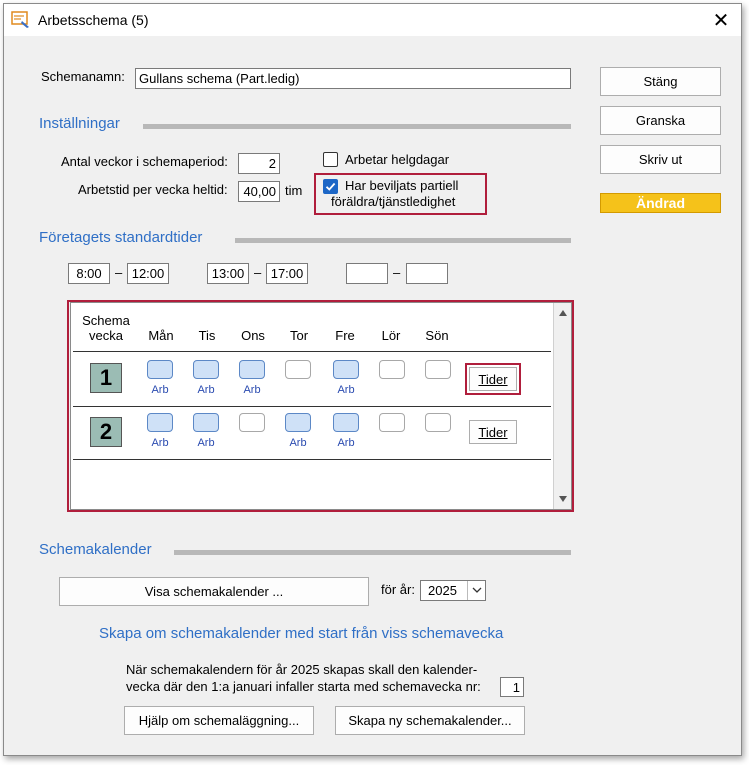  Describe the element at coordinates (330, 159) in the screenshot. I see `arbetar-helgdagar-checkbox` at that location.